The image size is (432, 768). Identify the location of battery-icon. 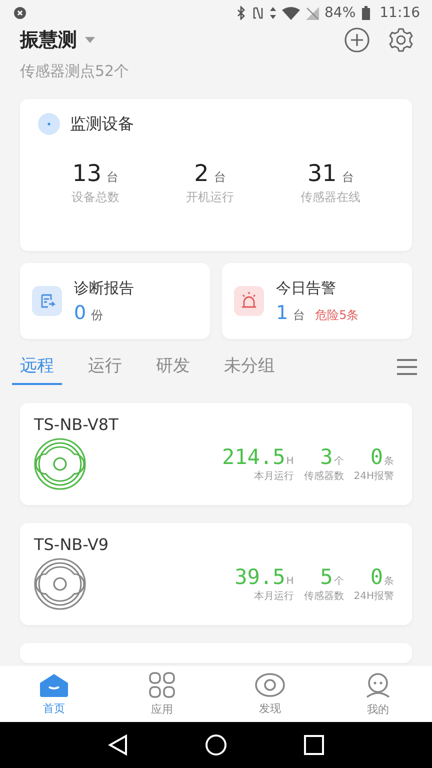
(366, 13).